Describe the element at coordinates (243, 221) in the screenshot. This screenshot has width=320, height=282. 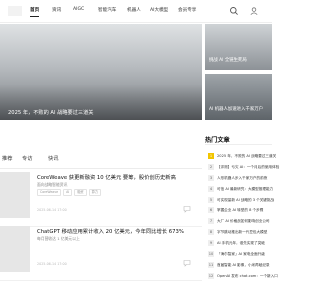
I see `hot-article-title: 大厂 AI 价格战如何影响创业公司` at that location.